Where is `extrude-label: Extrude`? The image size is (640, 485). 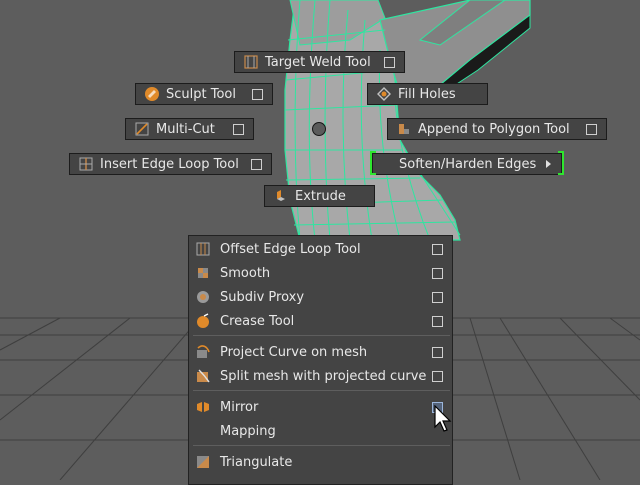
extrude-label: Extrude is located at coordinates (320, 196).